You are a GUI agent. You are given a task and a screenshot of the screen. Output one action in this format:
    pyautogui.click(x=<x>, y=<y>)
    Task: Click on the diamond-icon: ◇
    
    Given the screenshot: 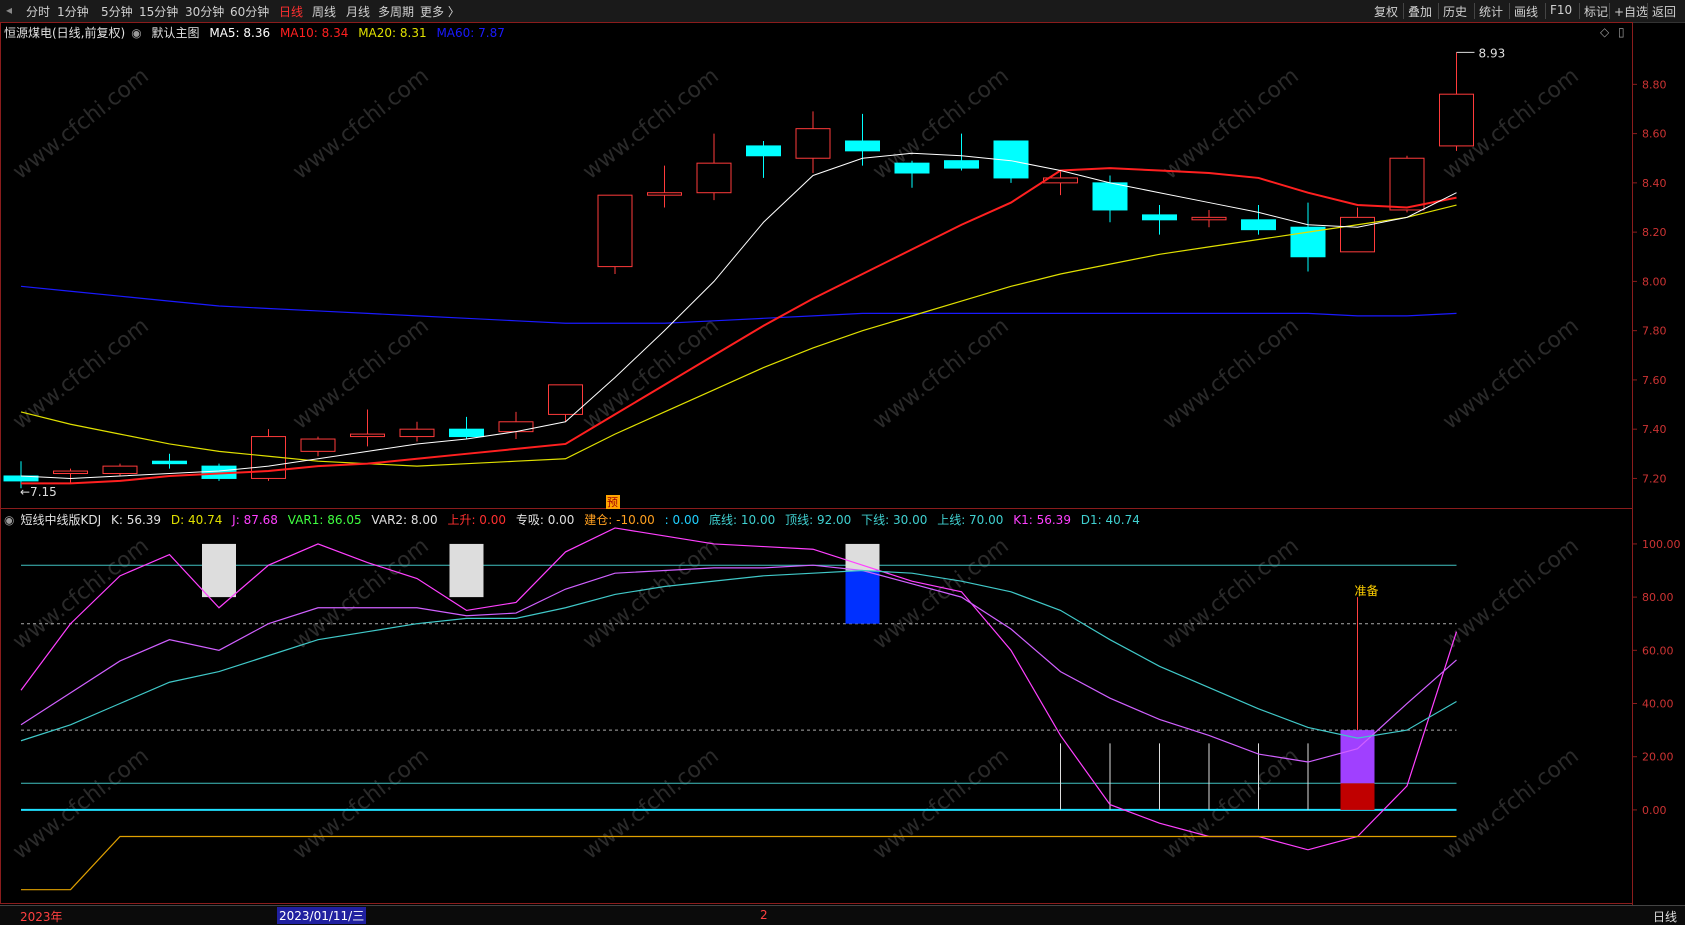 What is the action you would take?
    pyautogui.click(x=1605, y=32)
    